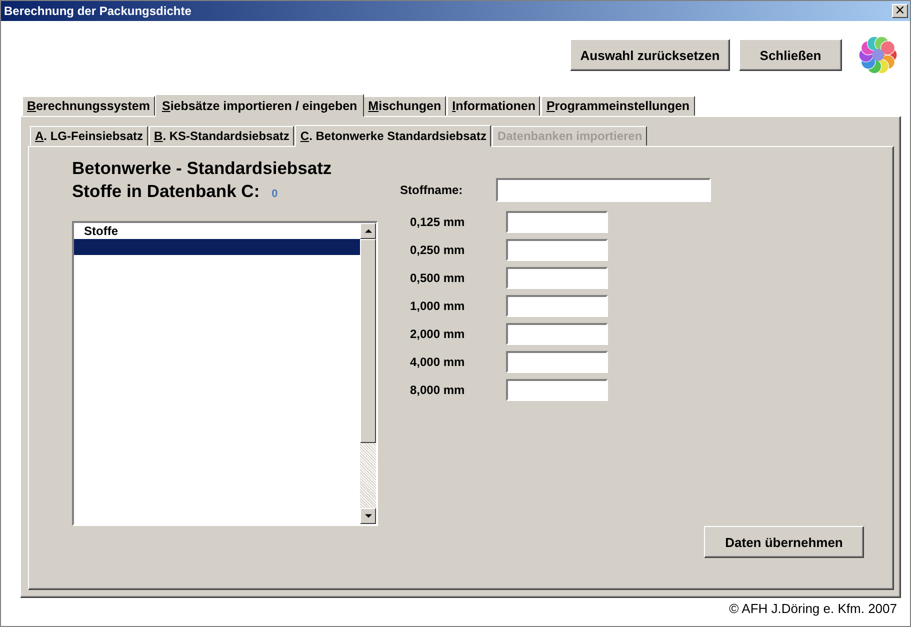 Image resolution: width=911 pixels, height=627 pixels. Describe the element at coordinates (404, 106) in the screenshot. I see `tab: Mischungen` at that location.